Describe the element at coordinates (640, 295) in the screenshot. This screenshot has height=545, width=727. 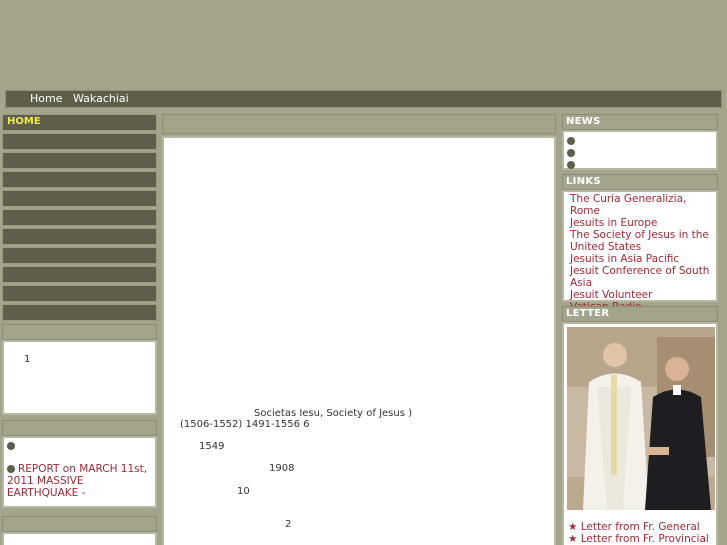
I see `link-volunteer: Jesuit Volunteer` at that location.